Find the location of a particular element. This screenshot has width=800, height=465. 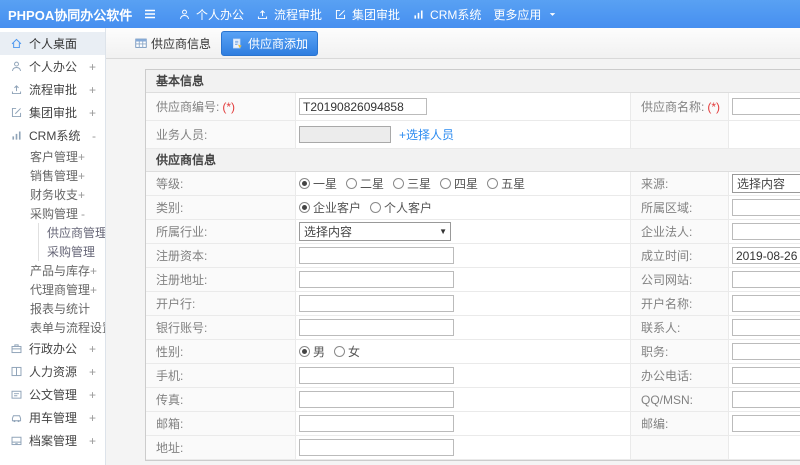

sidebar-item-label: 个人桌面 is located at coordinates (53, 44).